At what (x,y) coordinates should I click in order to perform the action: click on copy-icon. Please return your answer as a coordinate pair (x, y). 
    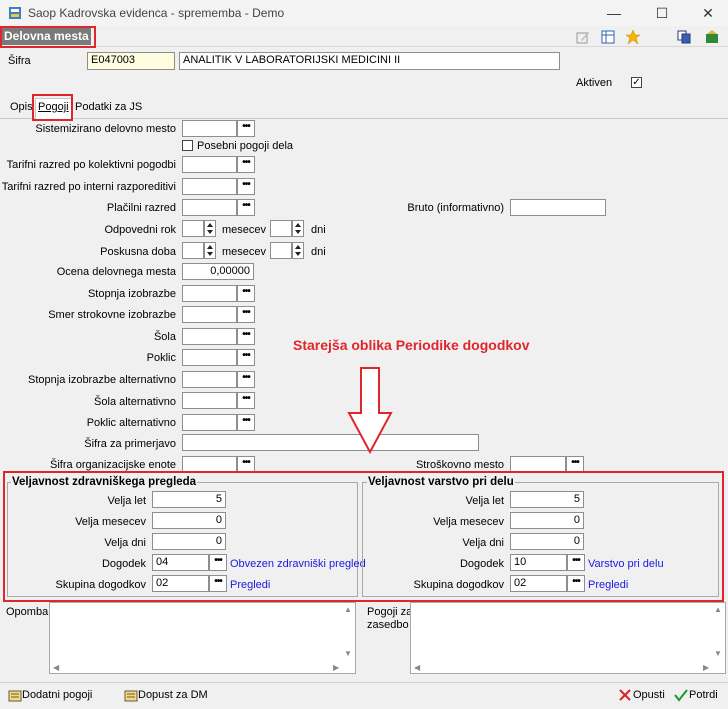
    Looking at the image, I should click on (684, 37).